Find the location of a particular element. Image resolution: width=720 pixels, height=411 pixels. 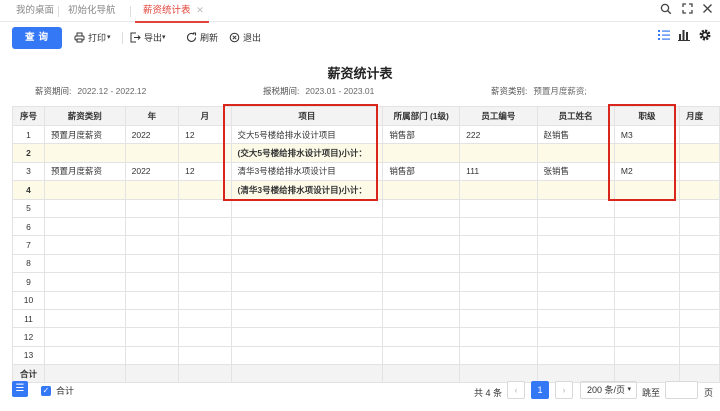

column-header: 年 is located at coordinates (152, 116).